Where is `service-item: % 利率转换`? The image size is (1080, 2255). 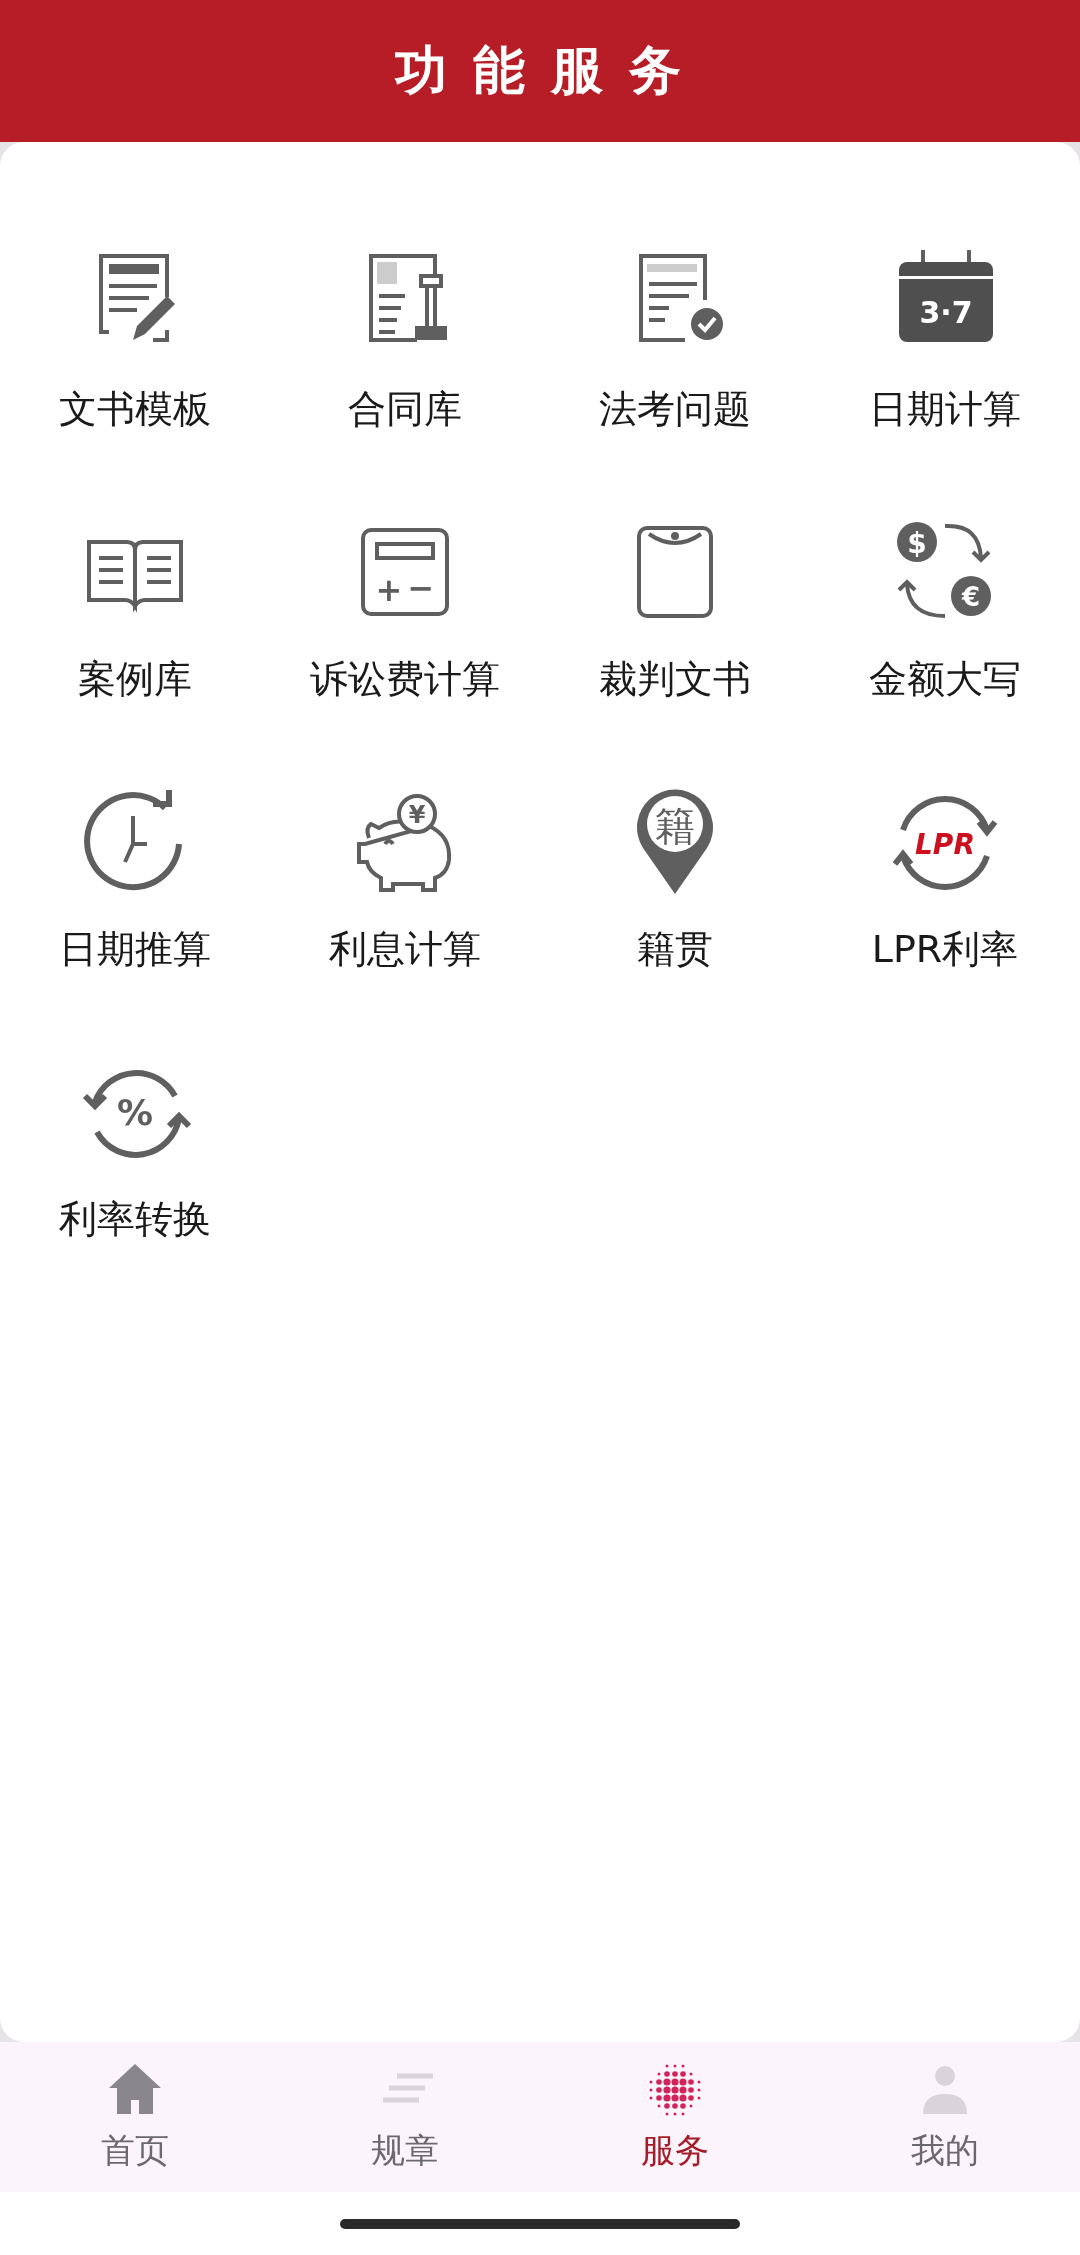 service-item: % 利率转换 is located at coordinates (135, 1187).